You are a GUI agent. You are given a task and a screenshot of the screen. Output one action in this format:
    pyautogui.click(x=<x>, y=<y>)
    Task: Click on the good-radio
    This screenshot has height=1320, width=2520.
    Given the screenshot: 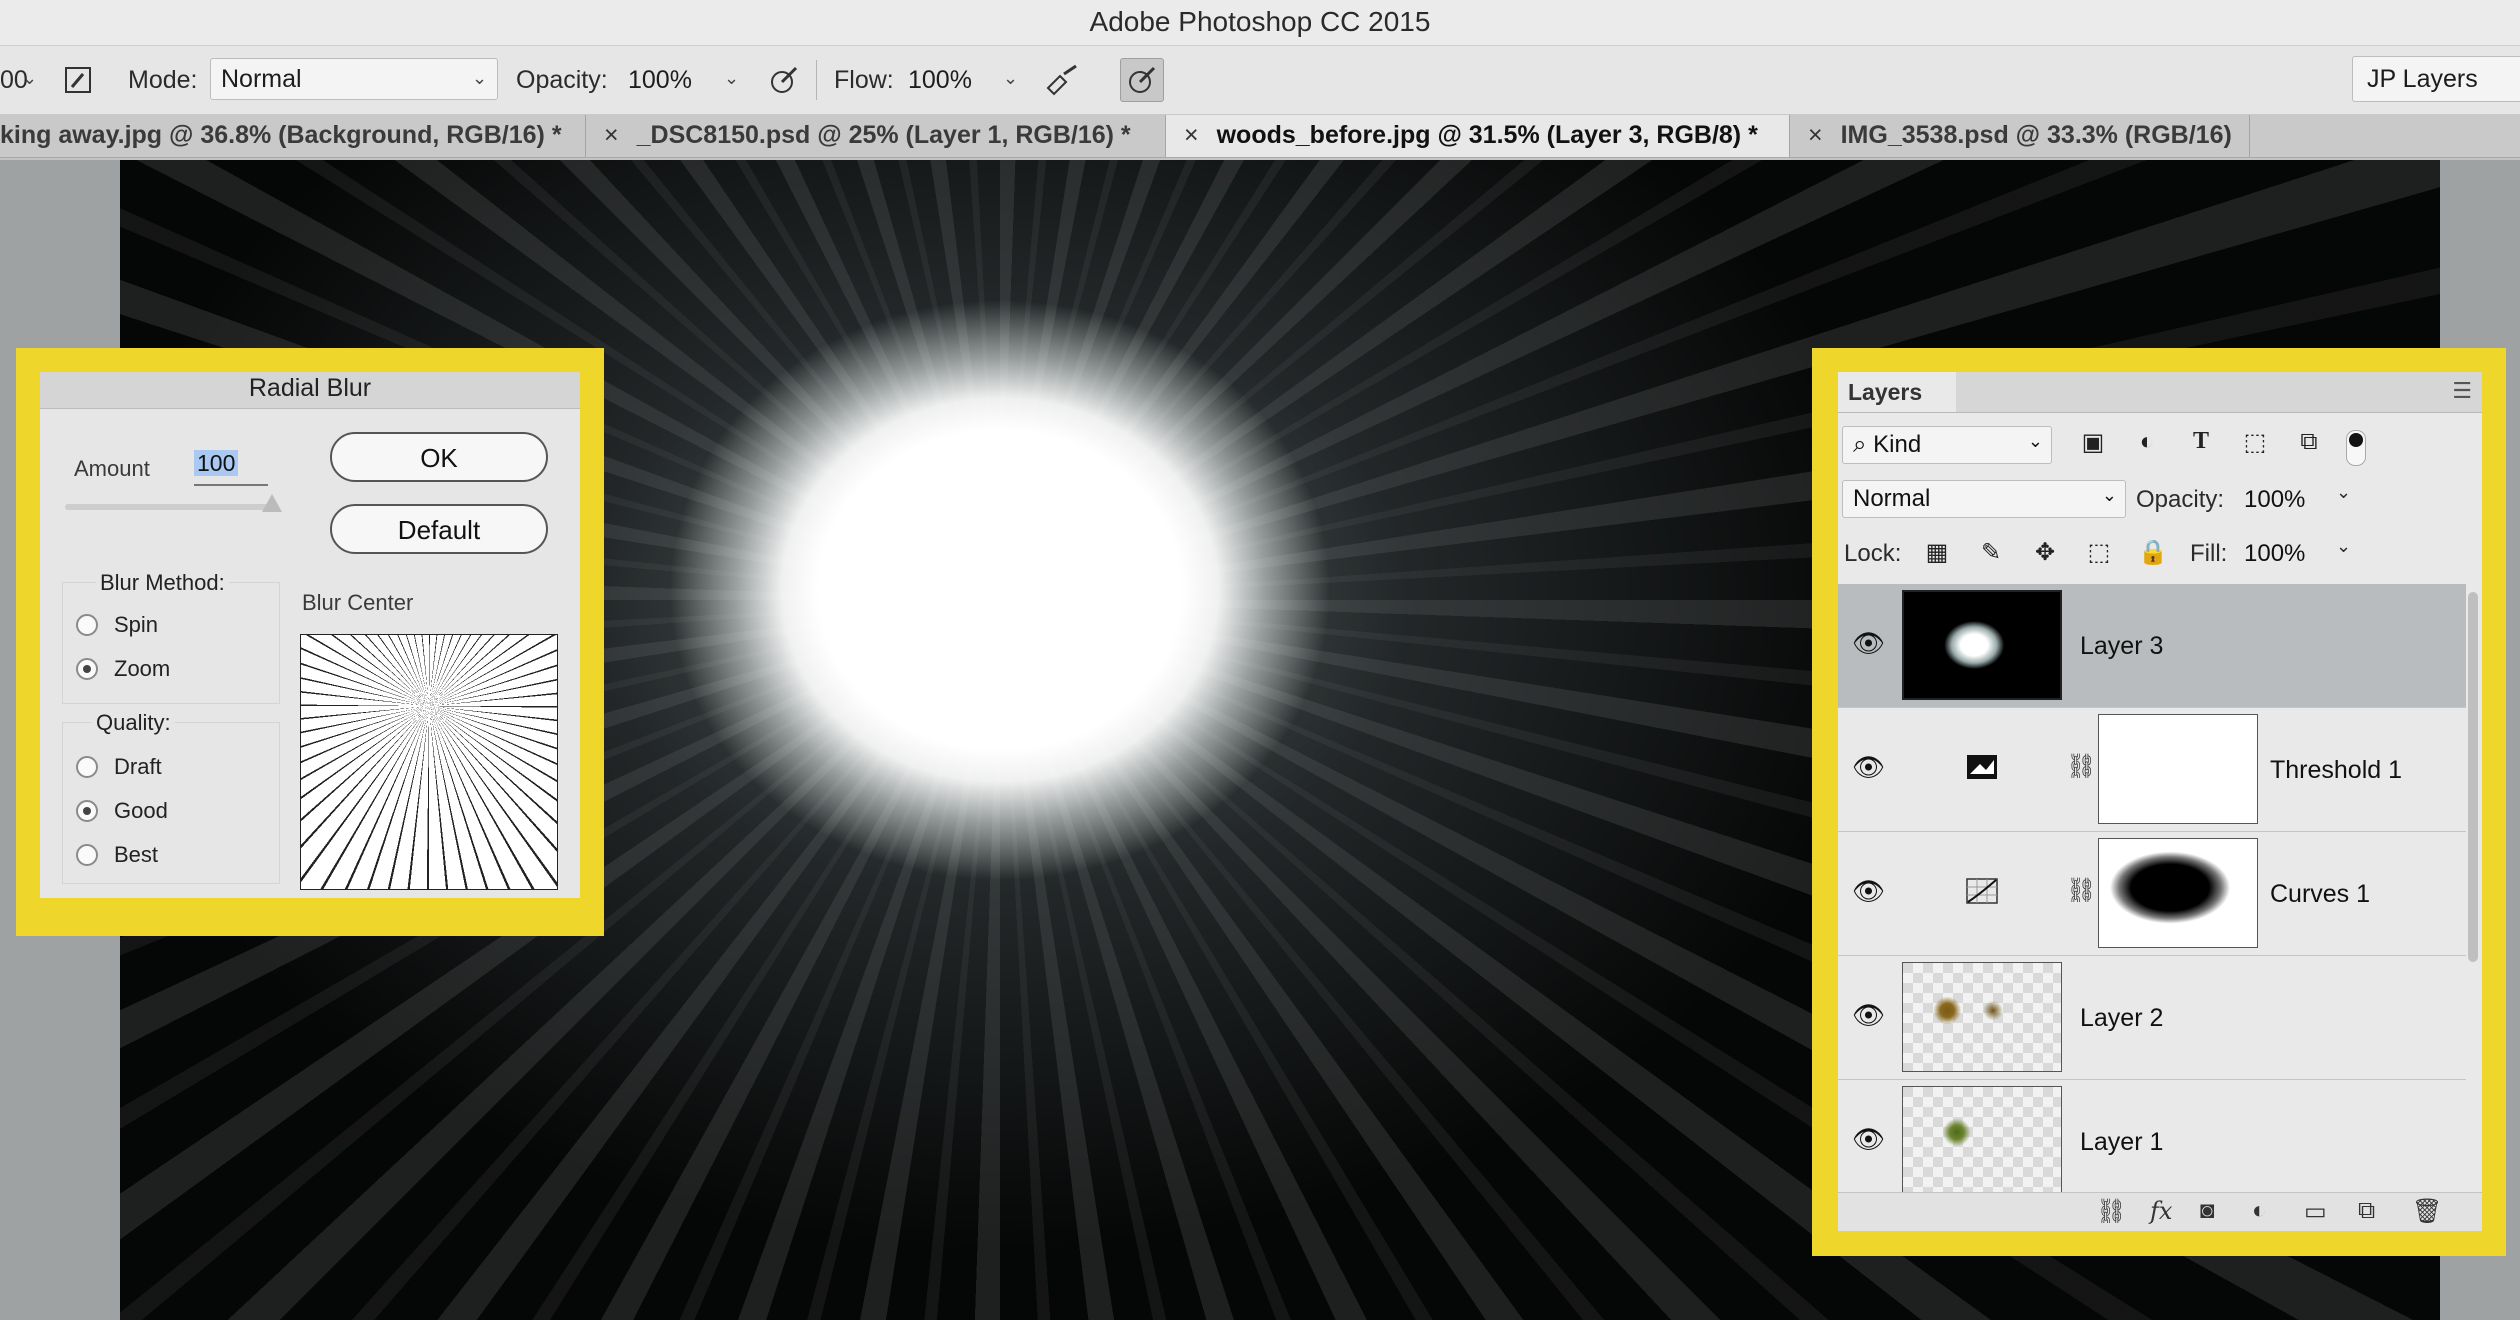 What is the action you would take?
    pyautogui.click(x=87, y=811)
    